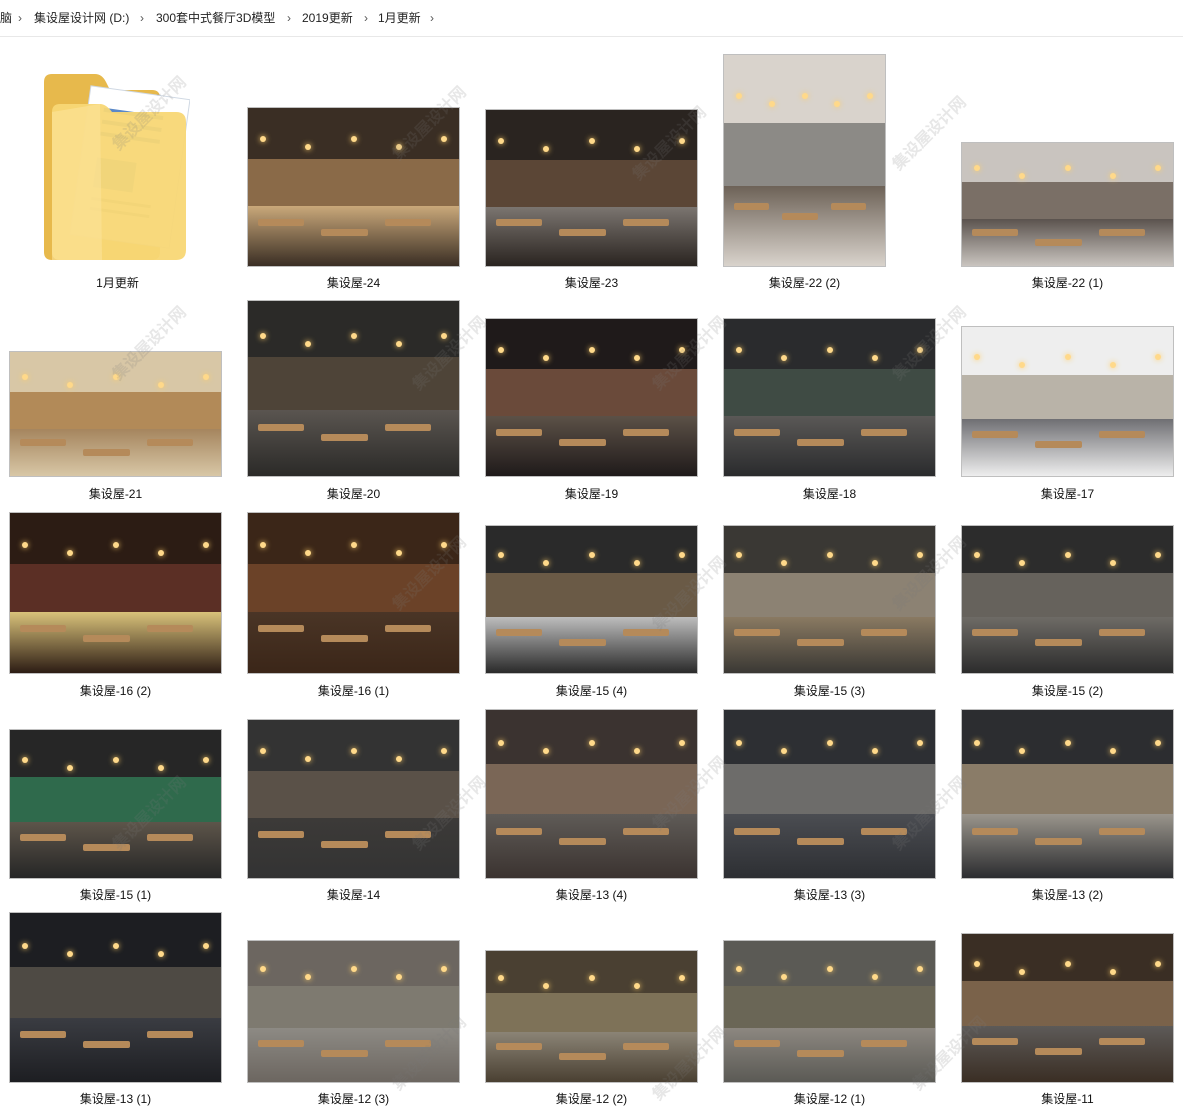 This screenshot has width=1183, height=1110. What do you see at coordinates (591, 1099) in the screenshot?
I see `file-label: 集设屋-12 (2)` at bounding box center [591, 1099].